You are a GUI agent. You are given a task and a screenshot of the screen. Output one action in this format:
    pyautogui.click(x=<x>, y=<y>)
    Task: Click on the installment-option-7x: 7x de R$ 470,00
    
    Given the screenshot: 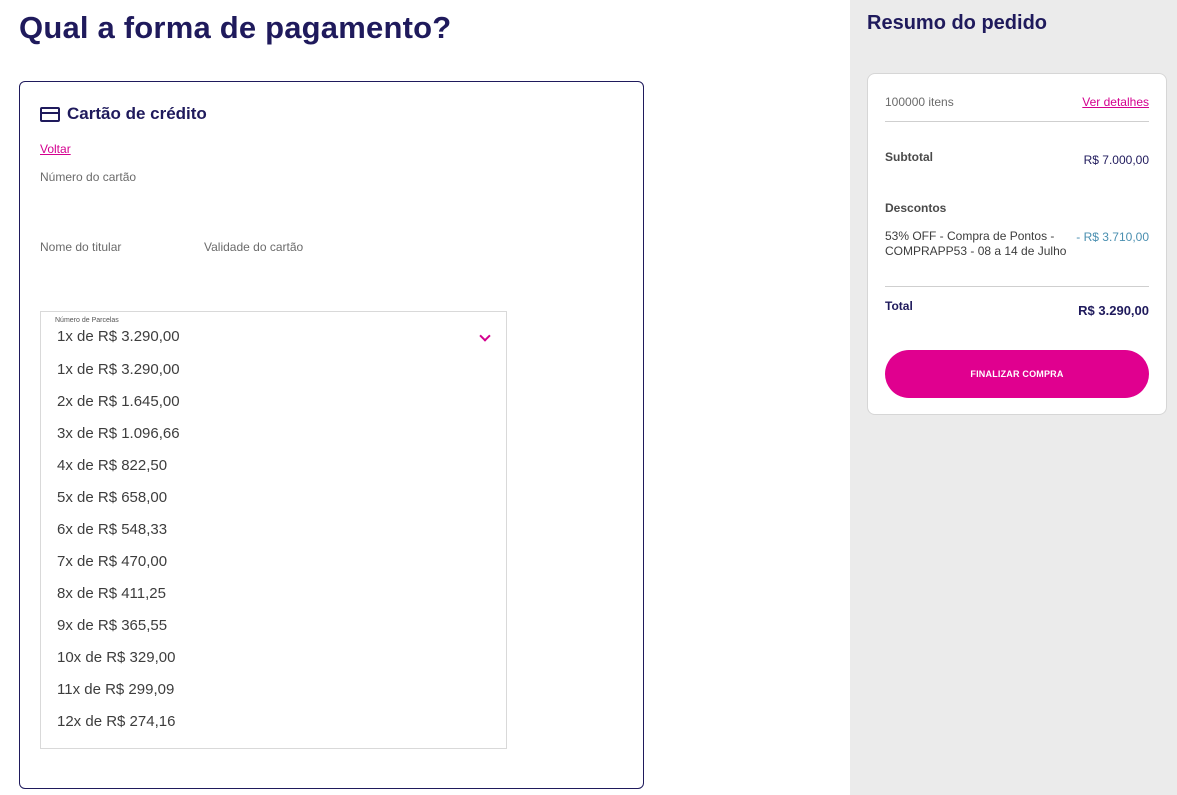 What is the action you would take?
    pyautogui.click(x=273, y=562)
    